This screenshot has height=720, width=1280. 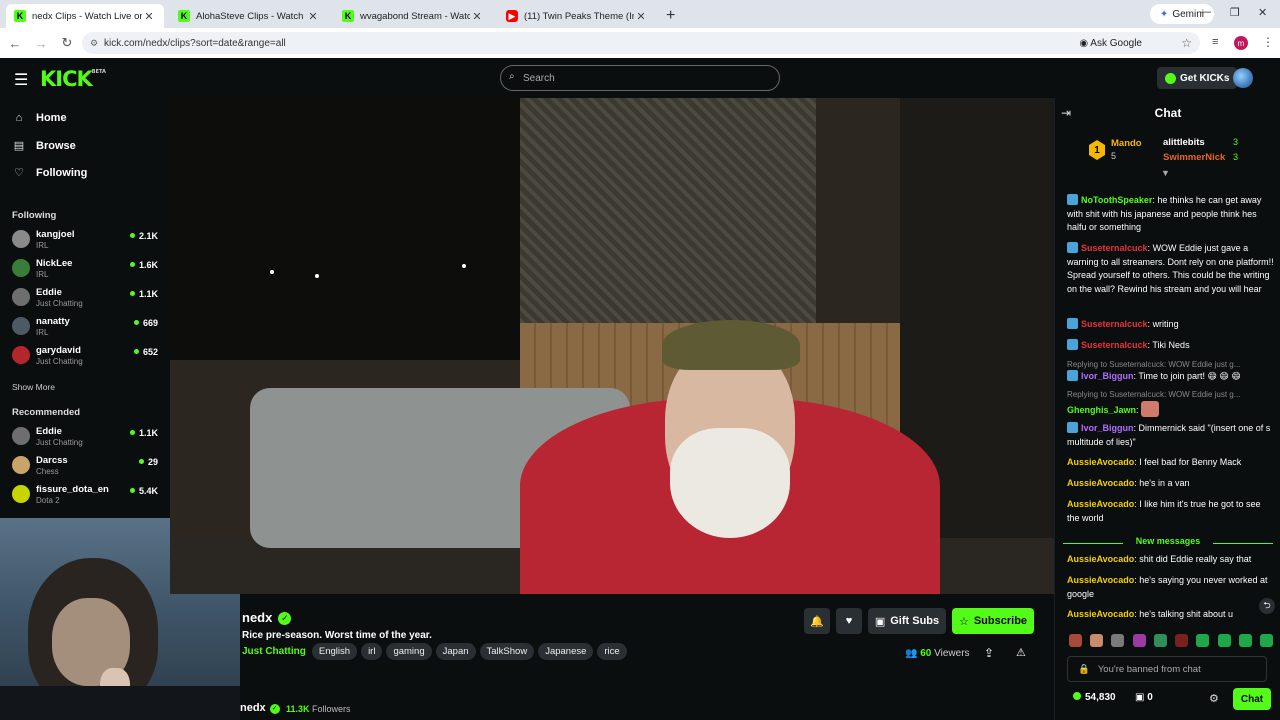 I want to click on browser-menu-icon: ⋮, so click(x=1268, y=42).